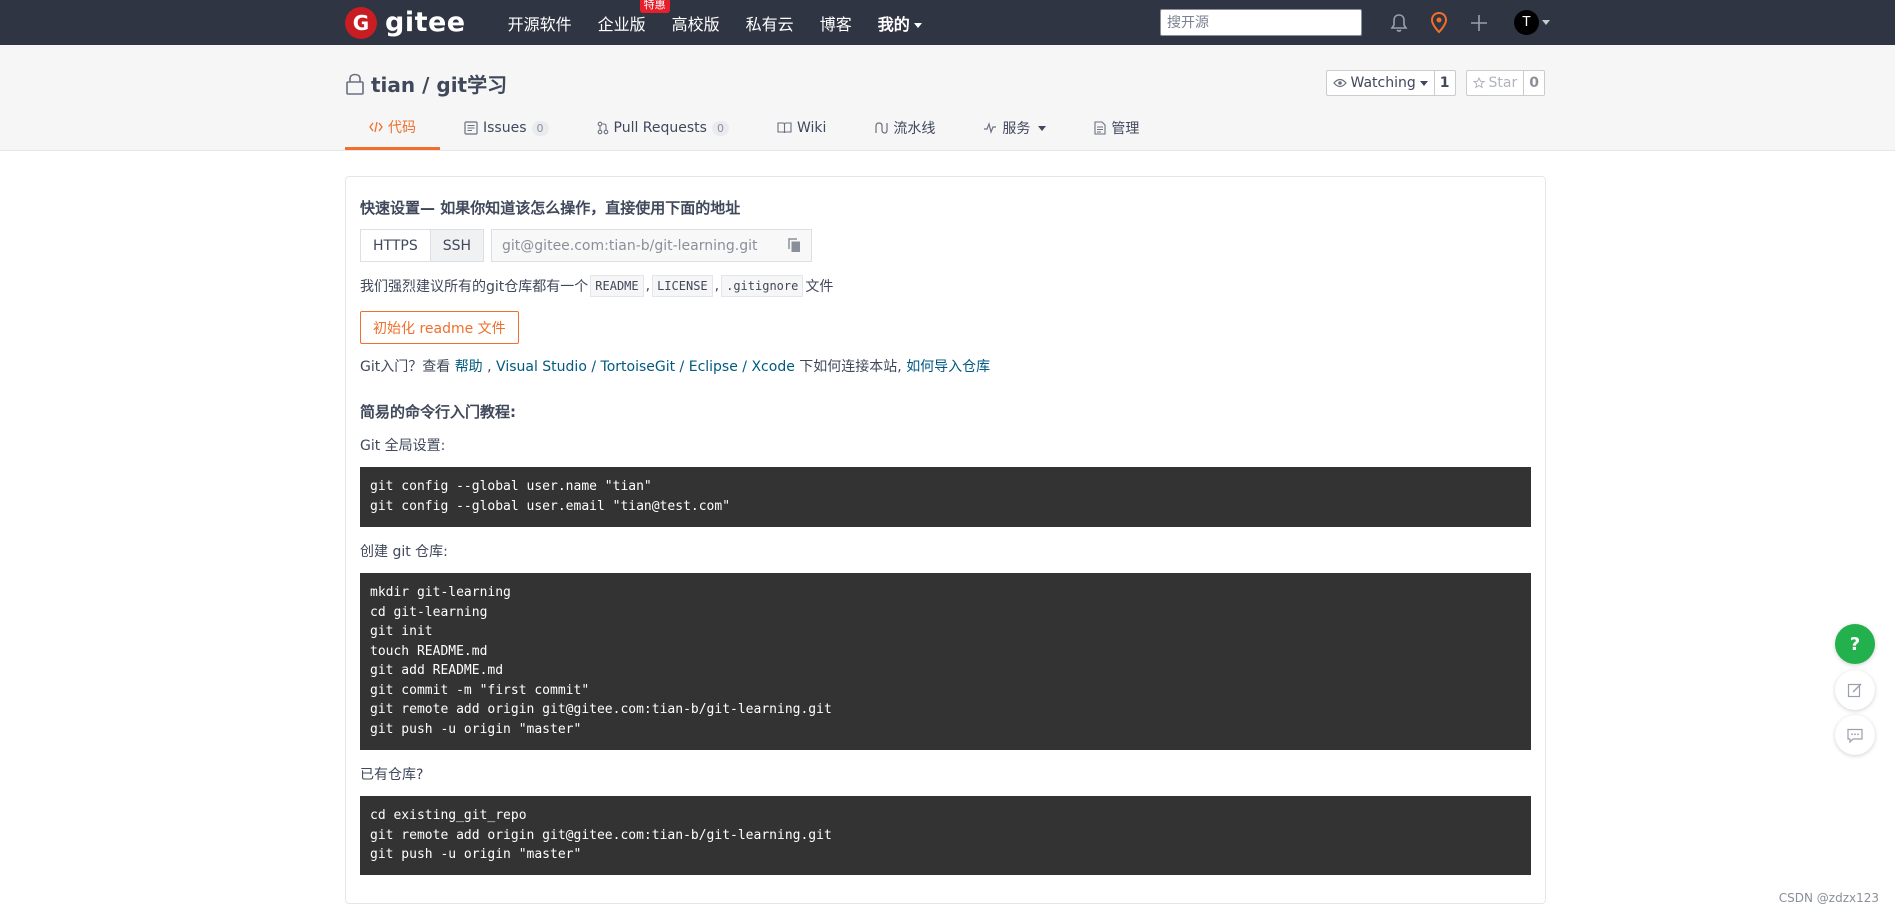 Image resolution: width=1895 pixels, height=917 pixels. I want to click on watch-label: Watching, so click(1383, 83).